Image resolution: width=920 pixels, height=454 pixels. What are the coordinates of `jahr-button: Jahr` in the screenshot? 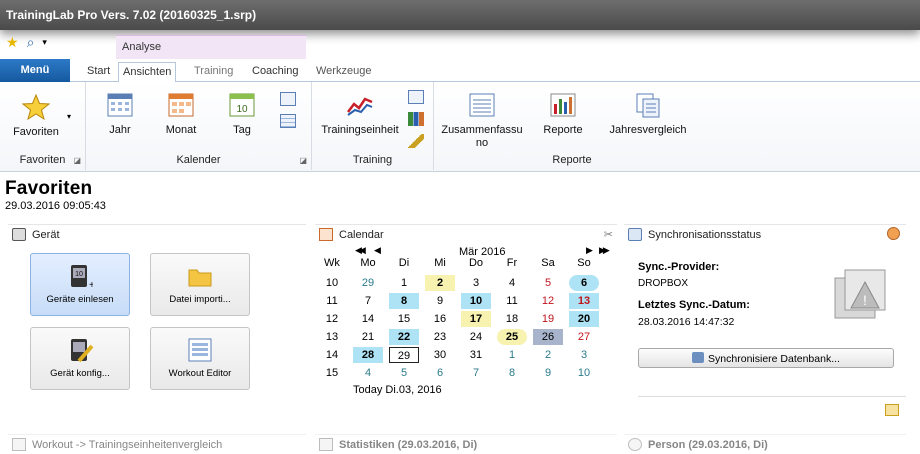 It's located at (120, 114).